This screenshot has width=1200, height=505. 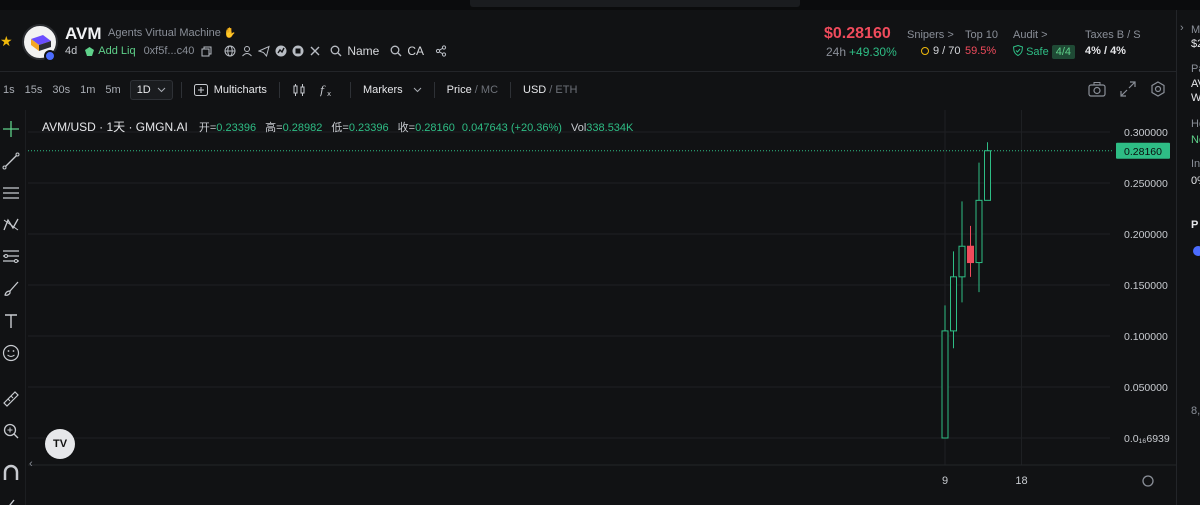 I want to click on sniper-target-icon, so click(x=925, y=51).